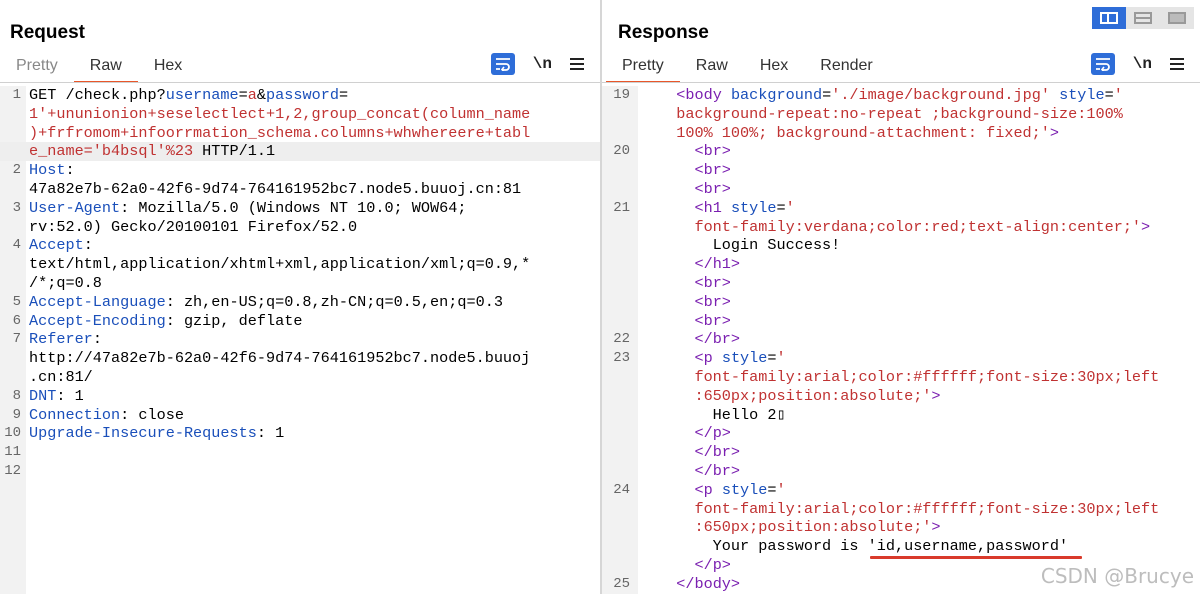  Describe the element at coordinates (12, 433) in the screenshot. I see `line-number: 10` at that location.